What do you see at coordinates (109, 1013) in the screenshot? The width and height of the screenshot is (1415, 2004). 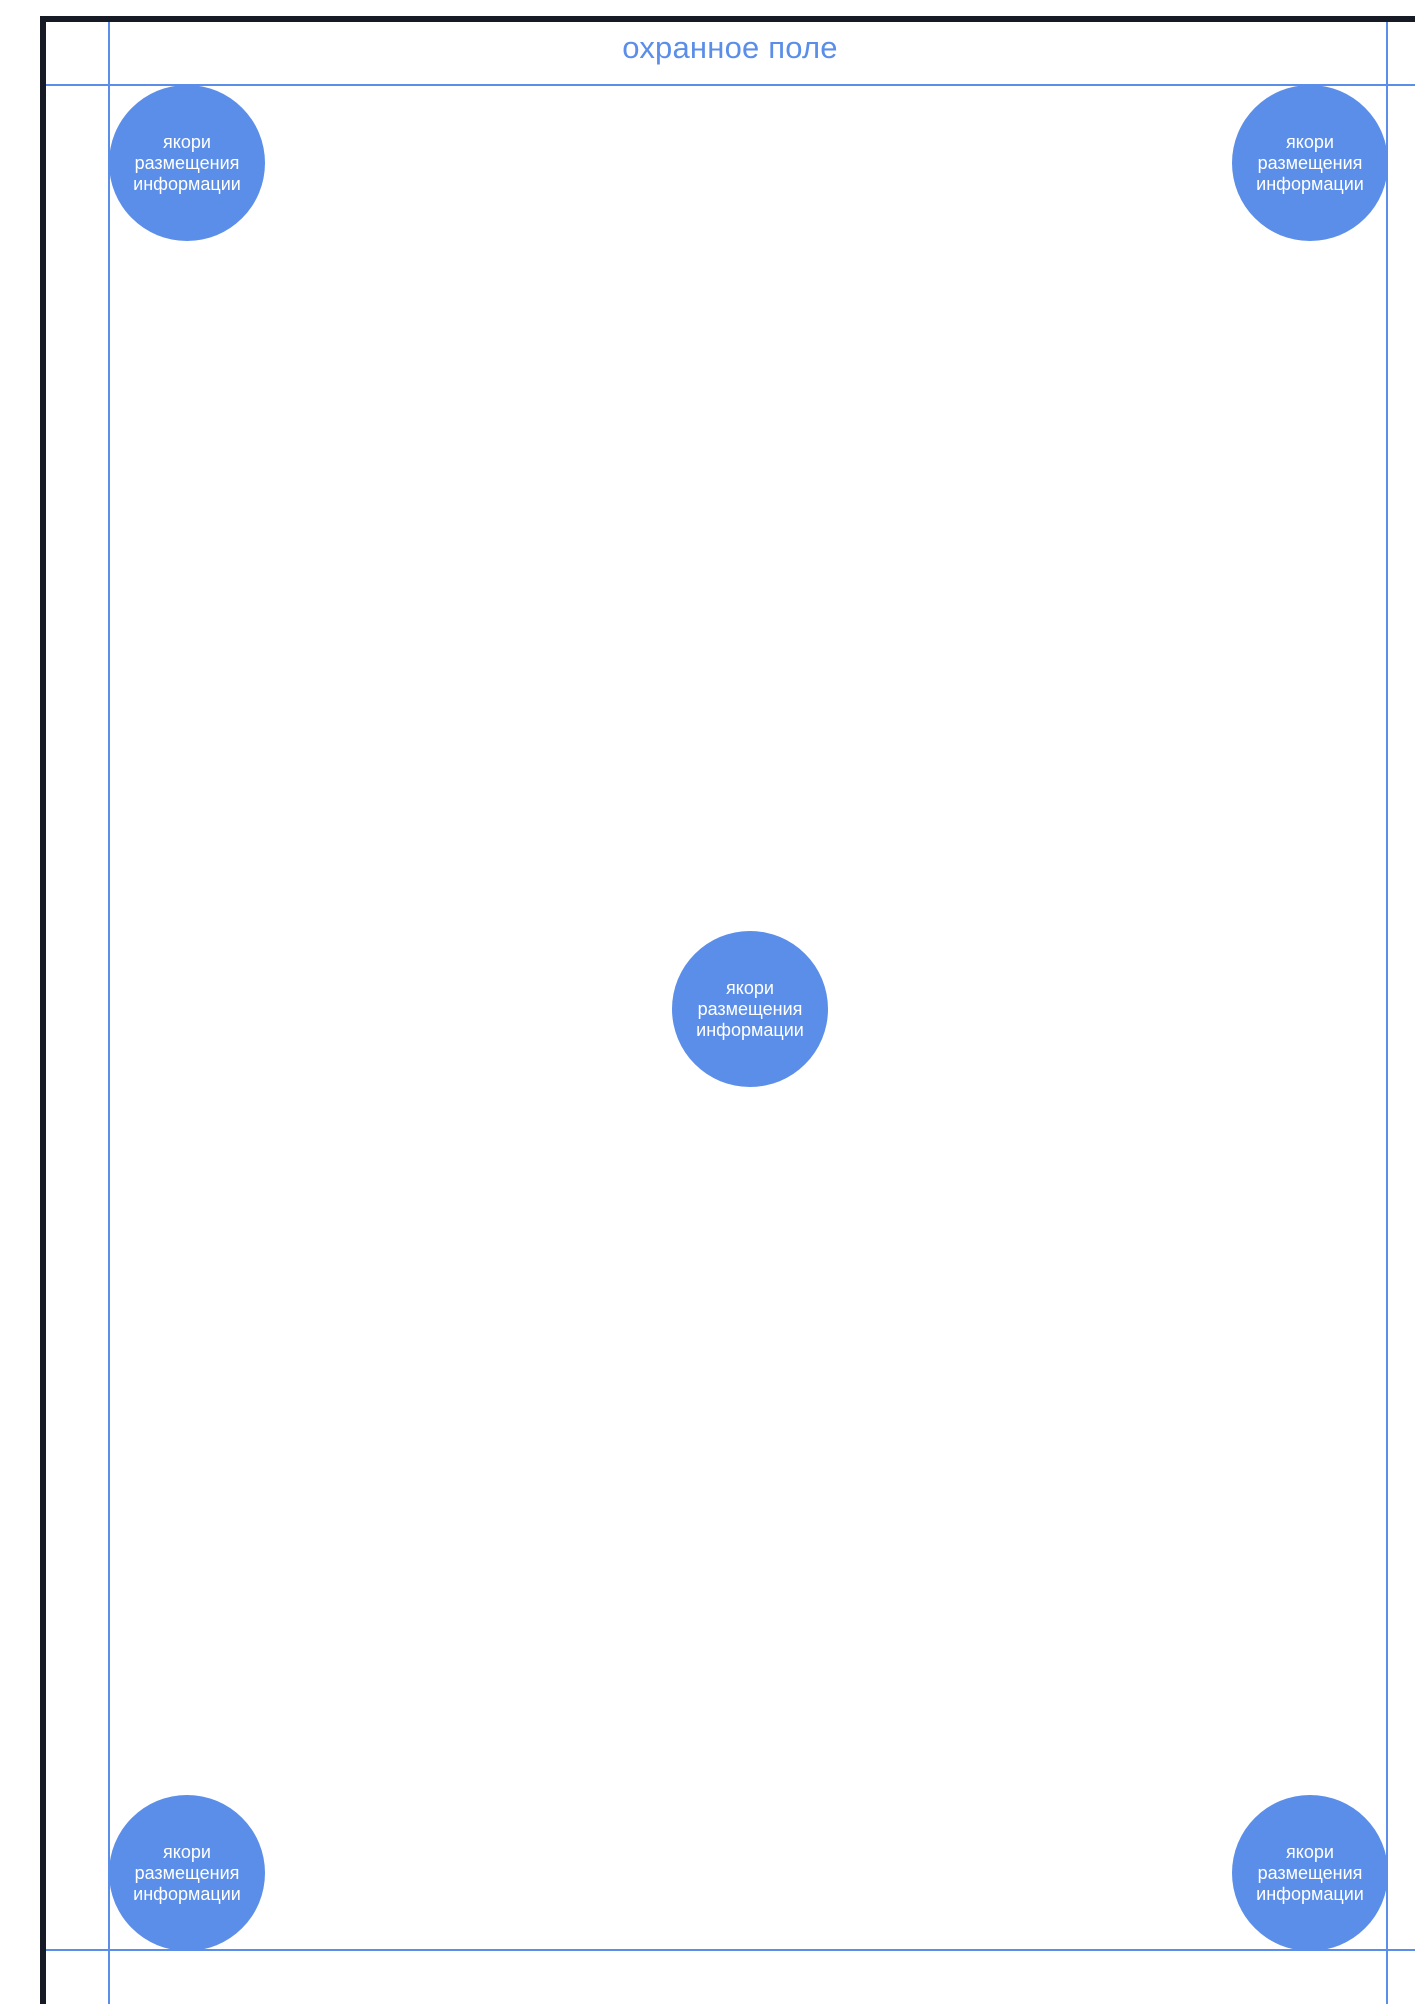 I see `left-margin-guide` at bounding box center [109, 1013].